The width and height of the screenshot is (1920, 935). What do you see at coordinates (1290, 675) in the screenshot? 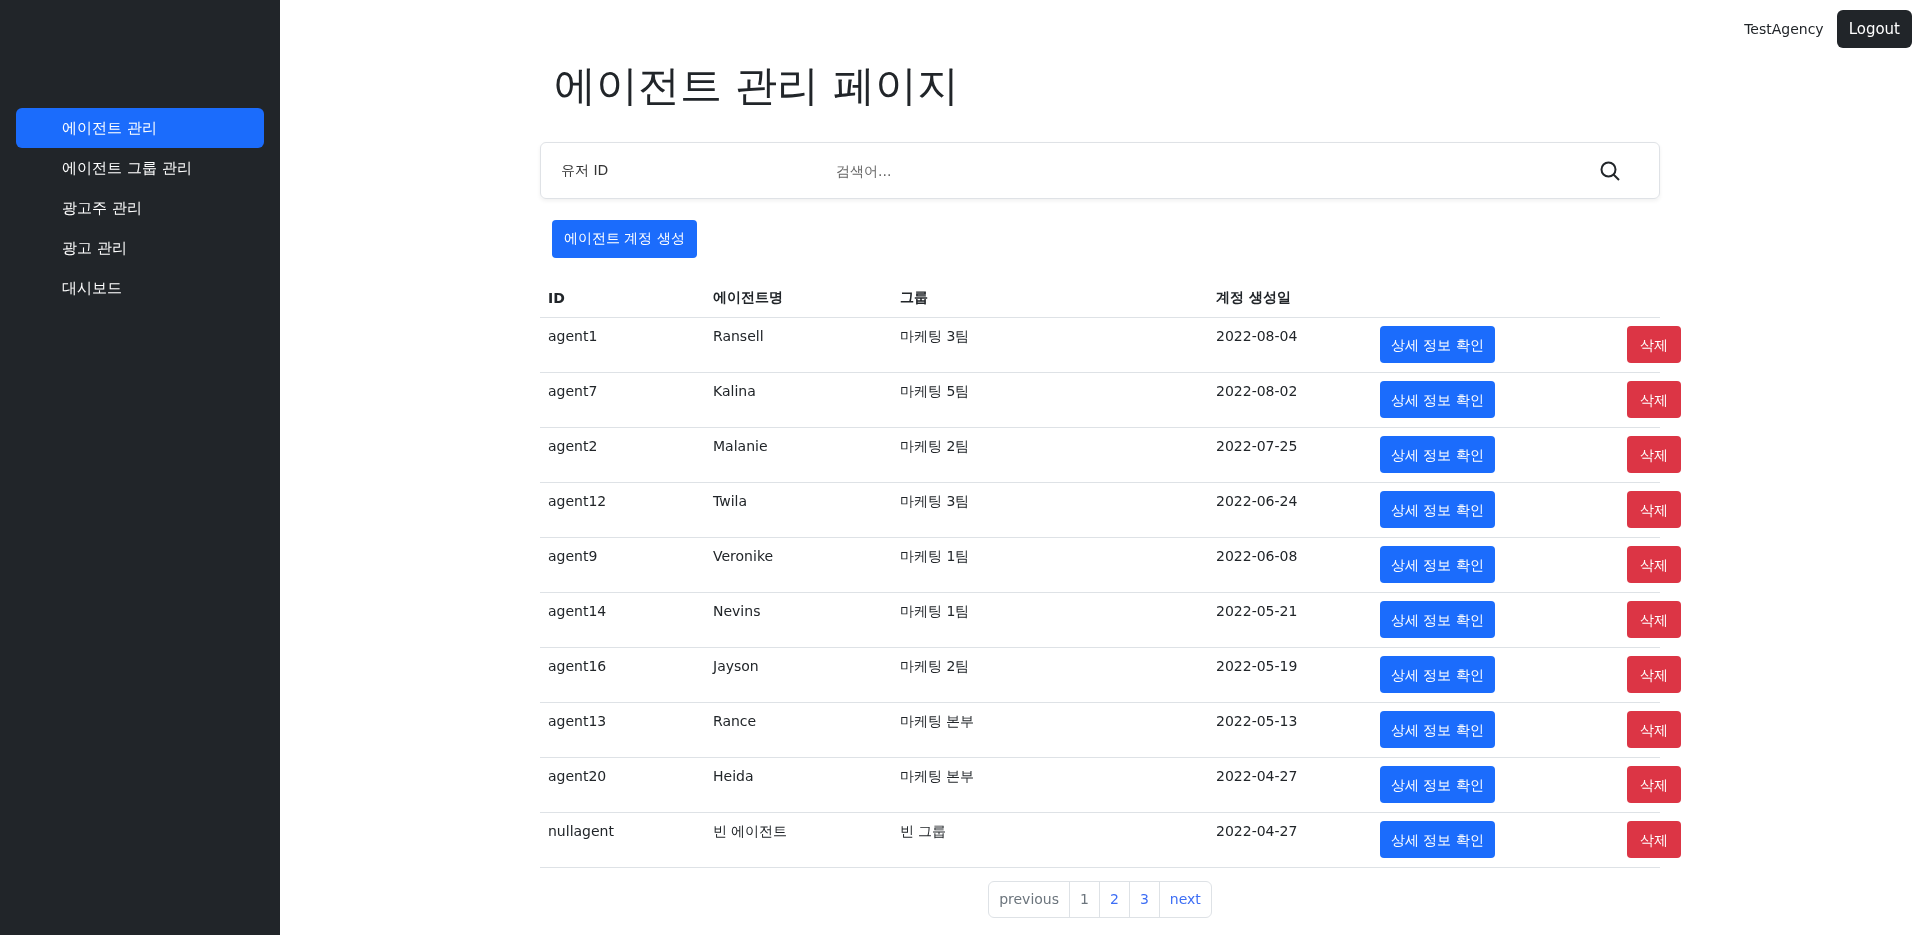
I see `table-cell: 2022-05-19` at bounding box center [1290, 675].